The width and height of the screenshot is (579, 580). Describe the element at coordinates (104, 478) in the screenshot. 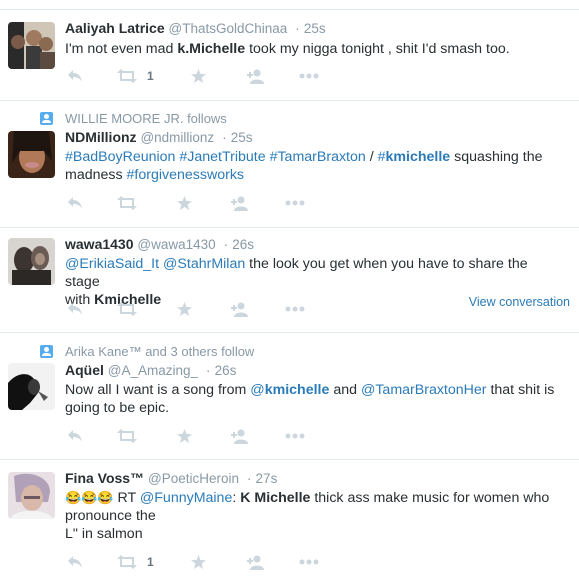

I see `user-name: Fina Voss™` at that location.